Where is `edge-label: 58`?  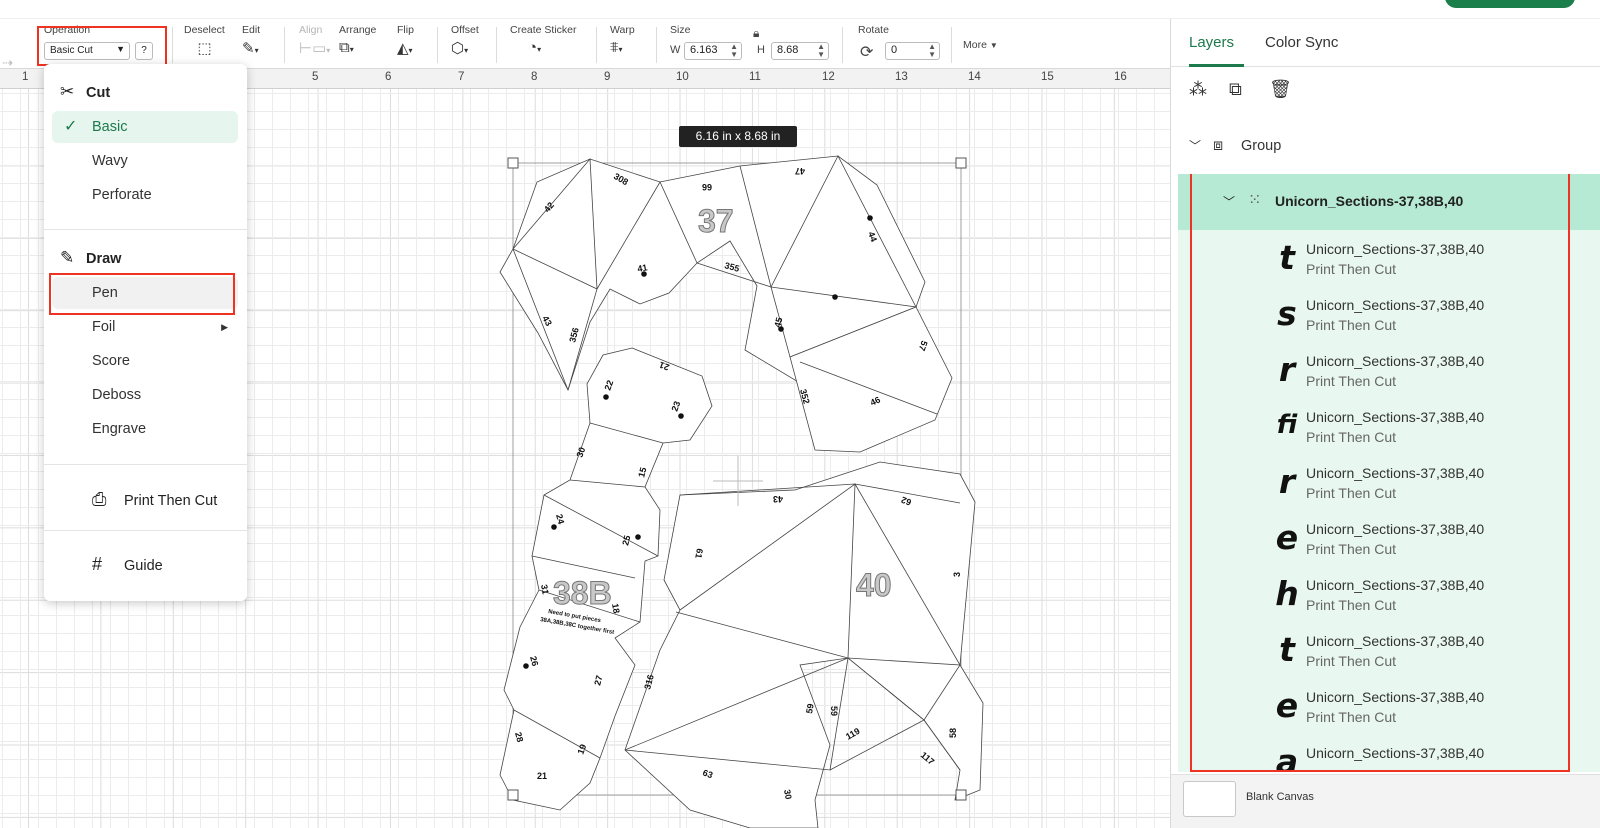 edge-label: 58 is located at coordinates (953, 733).